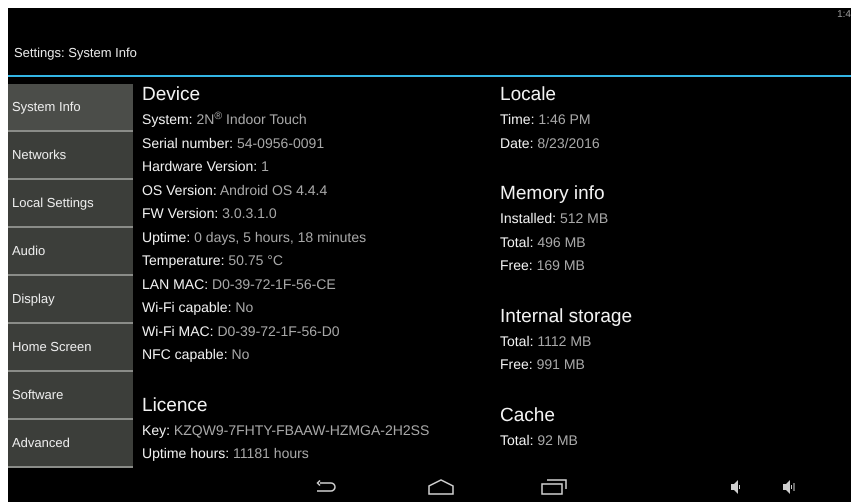 This screenshot has height=502, width=851. What do you see at coordinates (70, 444) in the screenshot?
I see `sidebar-item: Advanced` at bounding box center [70, 444].